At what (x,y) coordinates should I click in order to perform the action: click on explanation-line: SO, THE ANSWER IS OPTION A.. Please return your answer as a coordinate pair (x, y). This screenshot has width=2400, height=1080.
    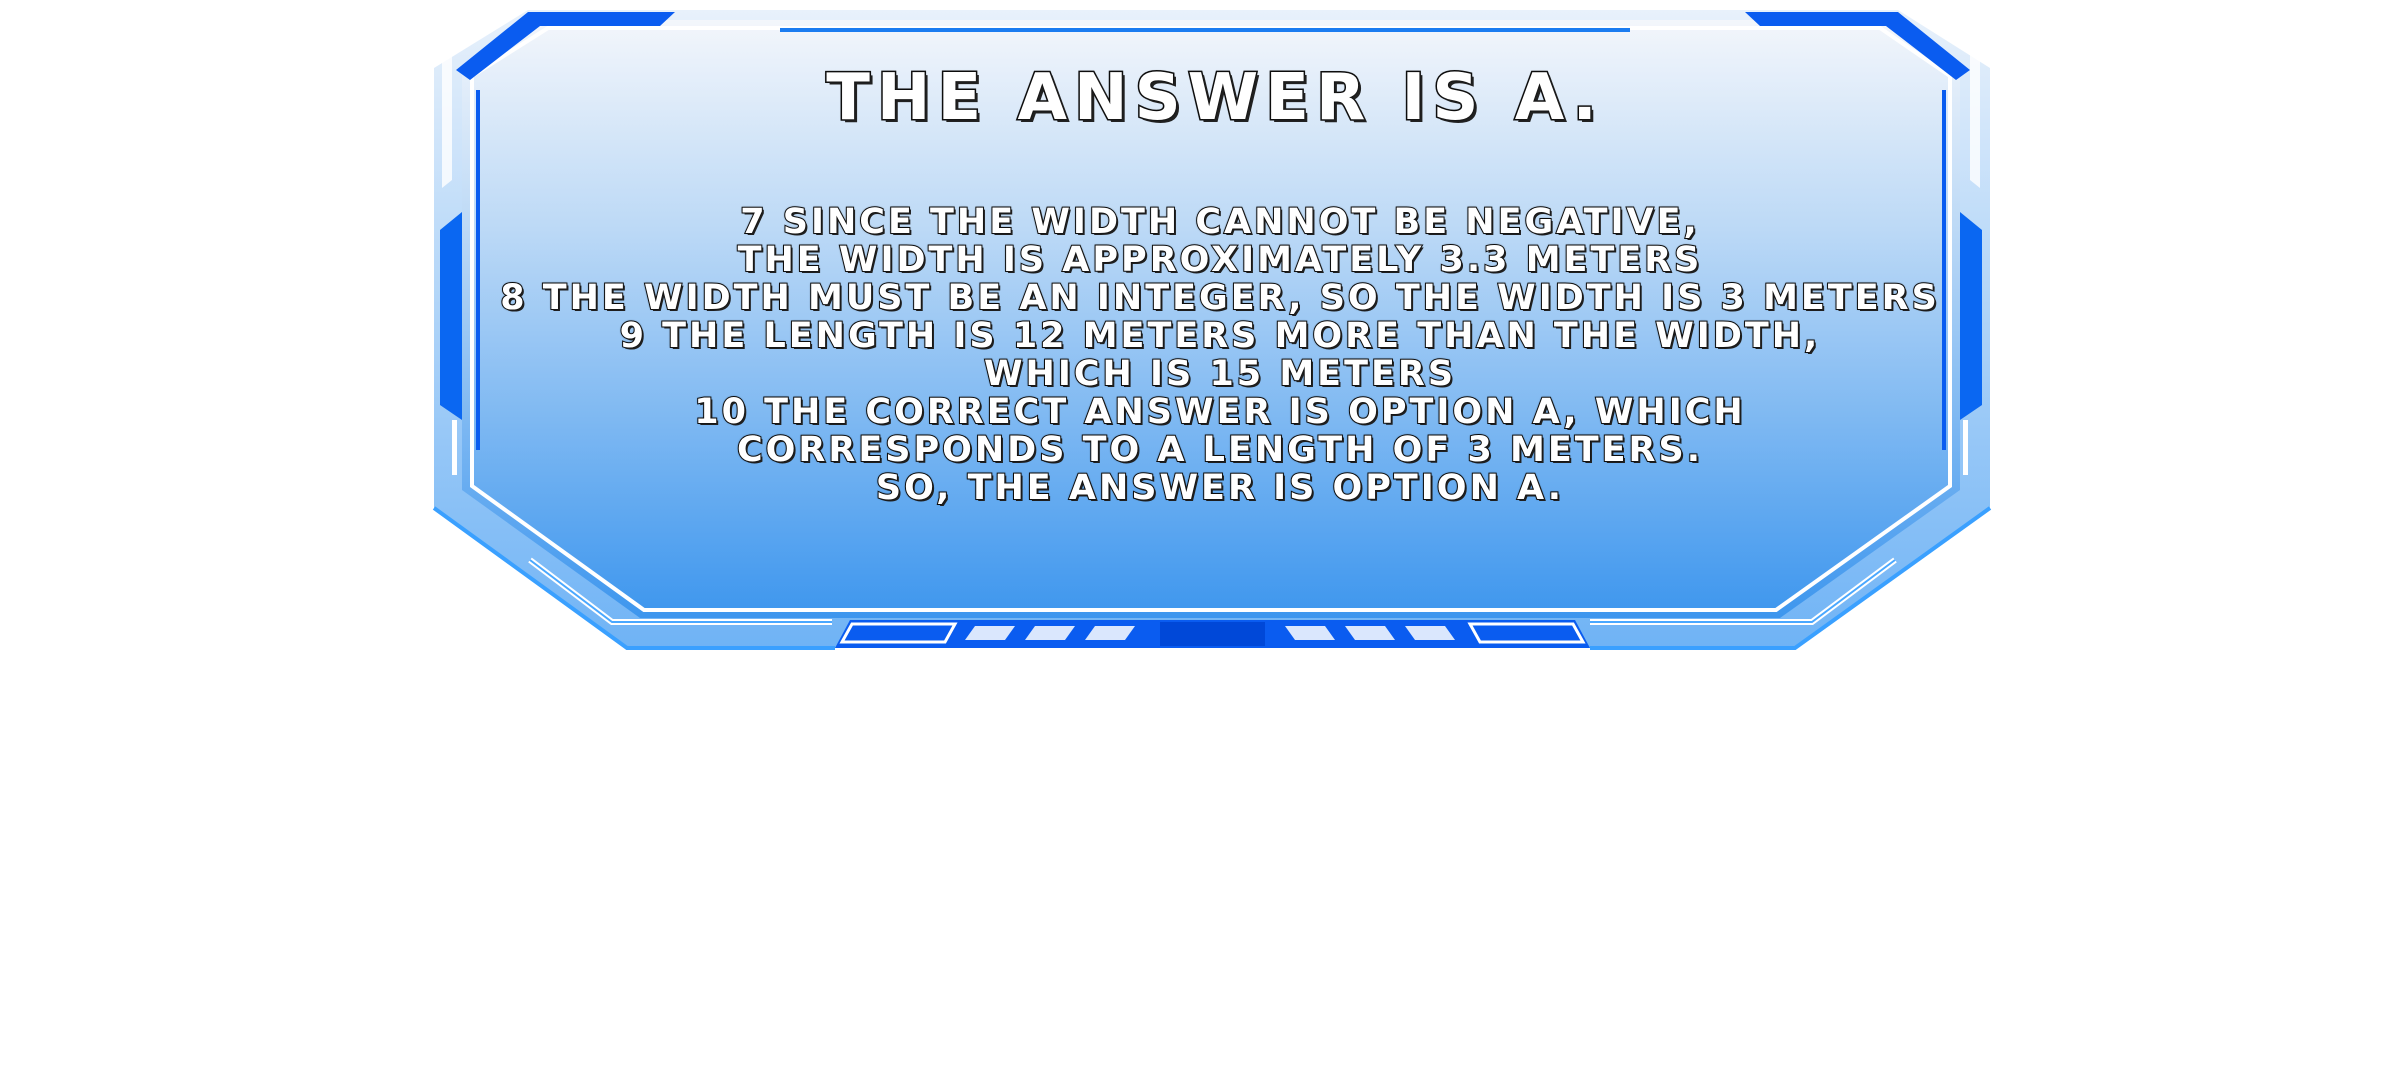
    Looking at the image, I should click on (1220, 488).